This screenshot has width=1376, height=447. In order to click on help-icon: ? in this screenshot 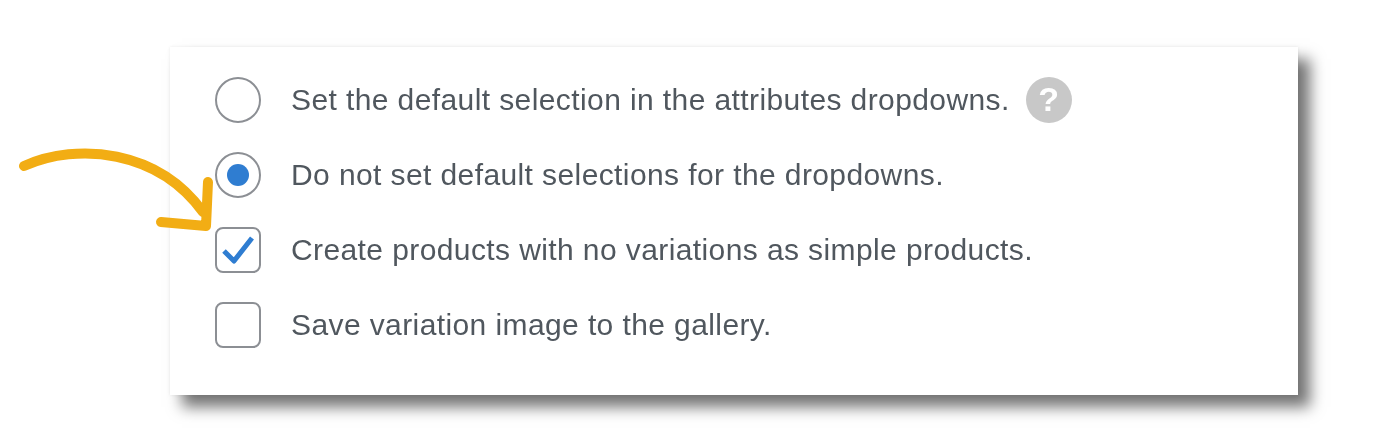, I will do `click(1048, 99)`.